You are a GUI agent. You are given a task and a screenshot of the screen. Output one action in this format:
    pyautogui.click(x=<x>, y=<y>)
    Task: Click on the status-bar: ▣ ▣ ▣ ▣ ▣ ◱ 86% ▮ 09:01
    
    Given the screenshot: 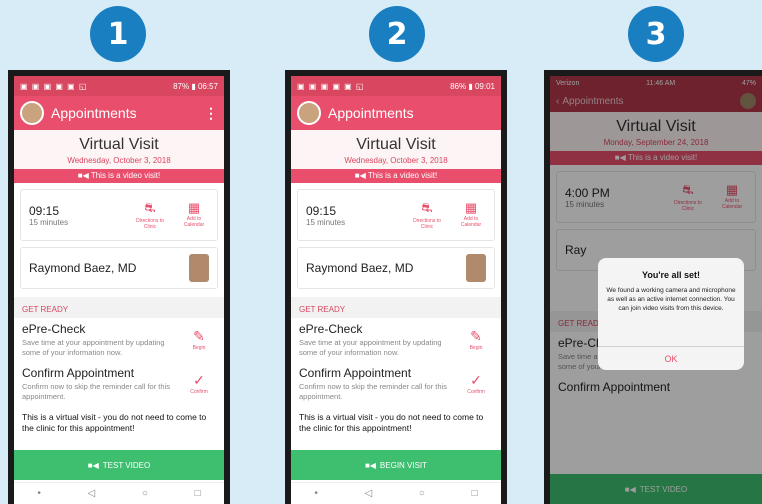 What is the action you would take?
    pyautogui.click(x=396, y=86)
    